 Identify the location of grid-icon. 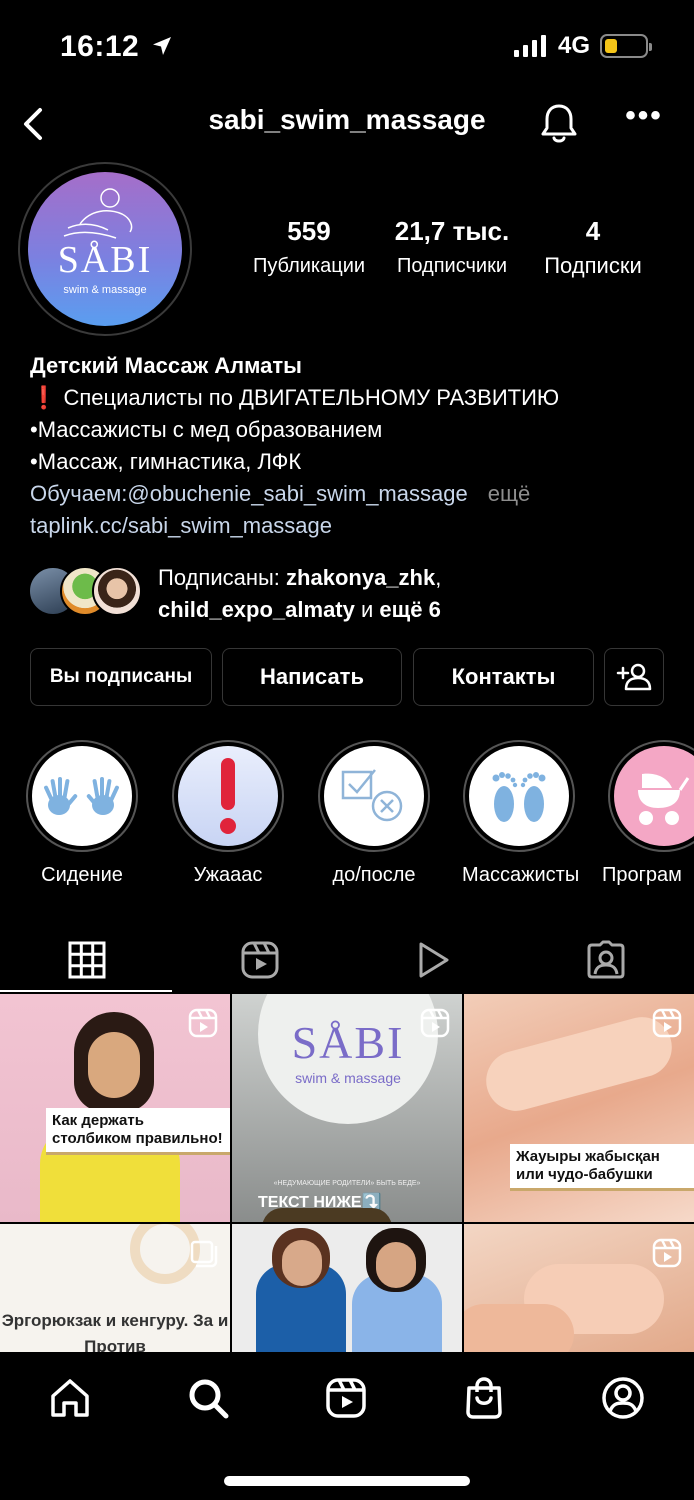
(86, 960).